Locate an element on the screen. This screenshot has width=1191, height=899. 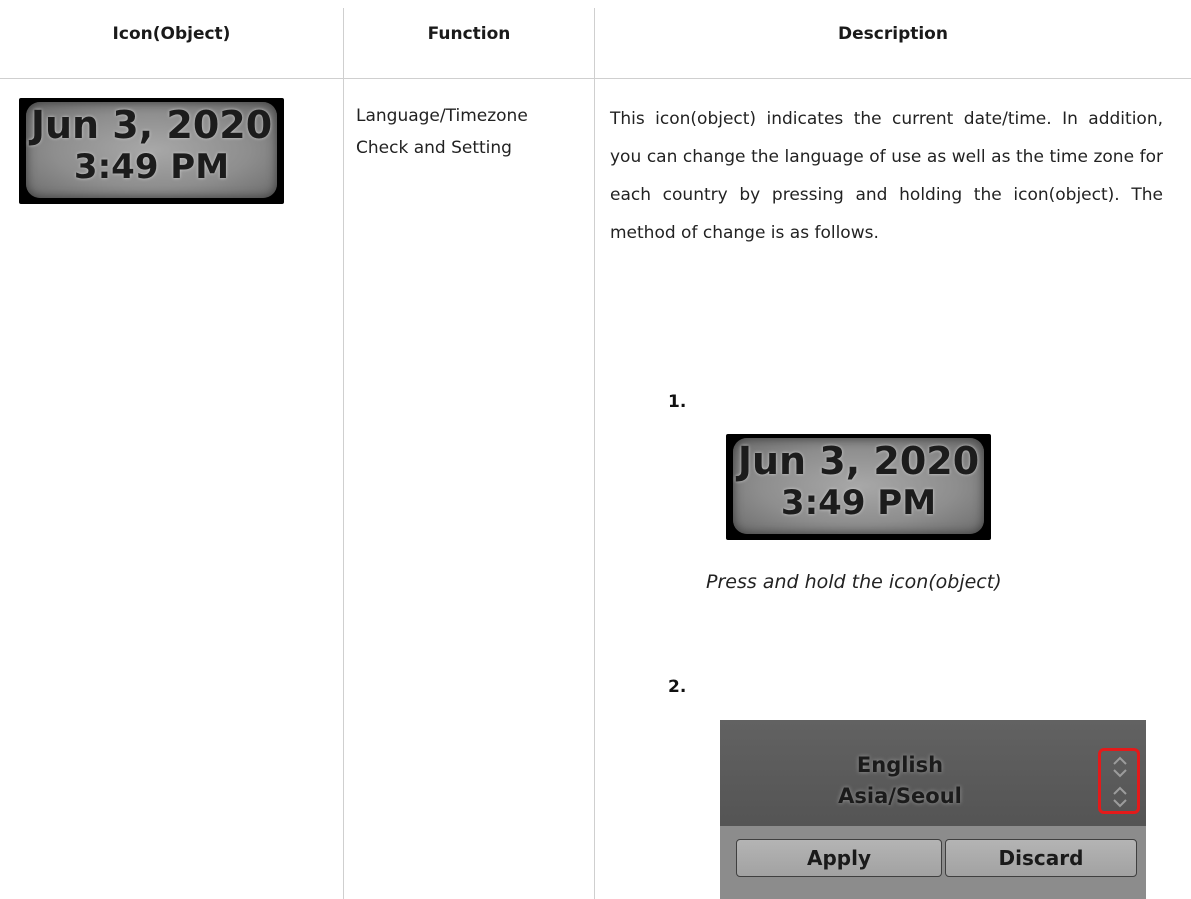
step-1-clock-time: 3:49 PM is located at coordinates (858, 503).